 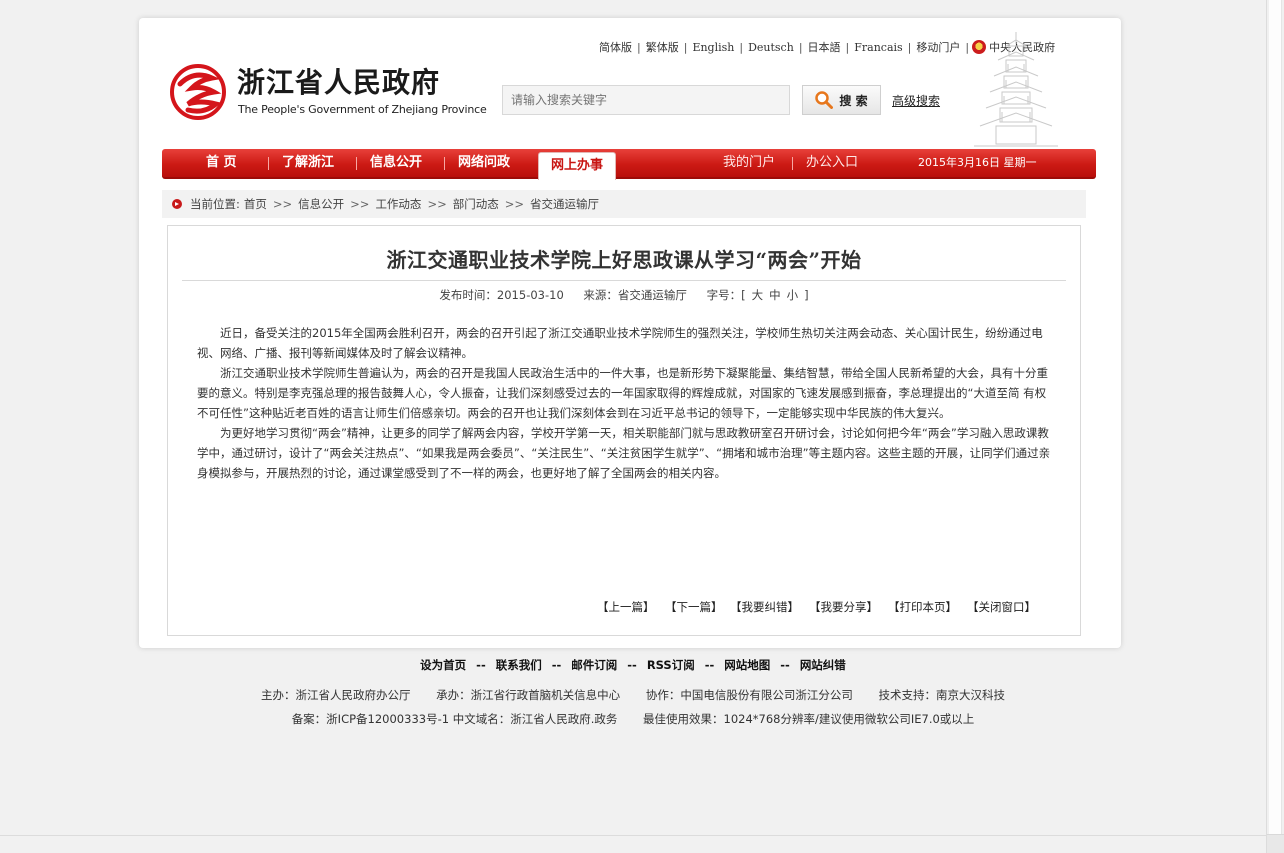 I want to click on article-actions: 【上一篇】 【下一篇】 【我要纠错】 【我要分享】 【打印本页】 【关闭窗口】, so click(x=624, y=609).